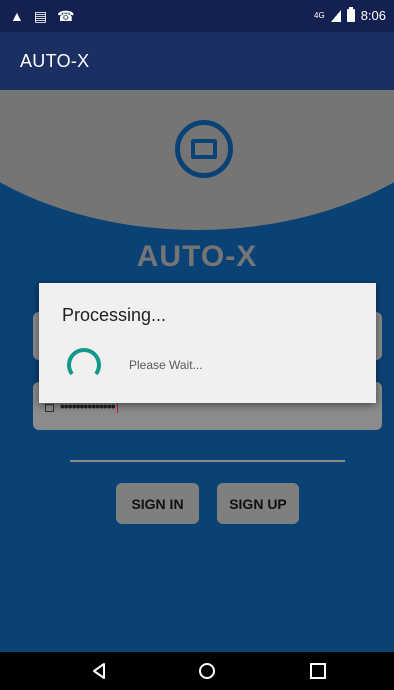  What do you see at coordinates (207, 671) in the screenshot?
I see `home-icon` at bounding box center [207, 671].